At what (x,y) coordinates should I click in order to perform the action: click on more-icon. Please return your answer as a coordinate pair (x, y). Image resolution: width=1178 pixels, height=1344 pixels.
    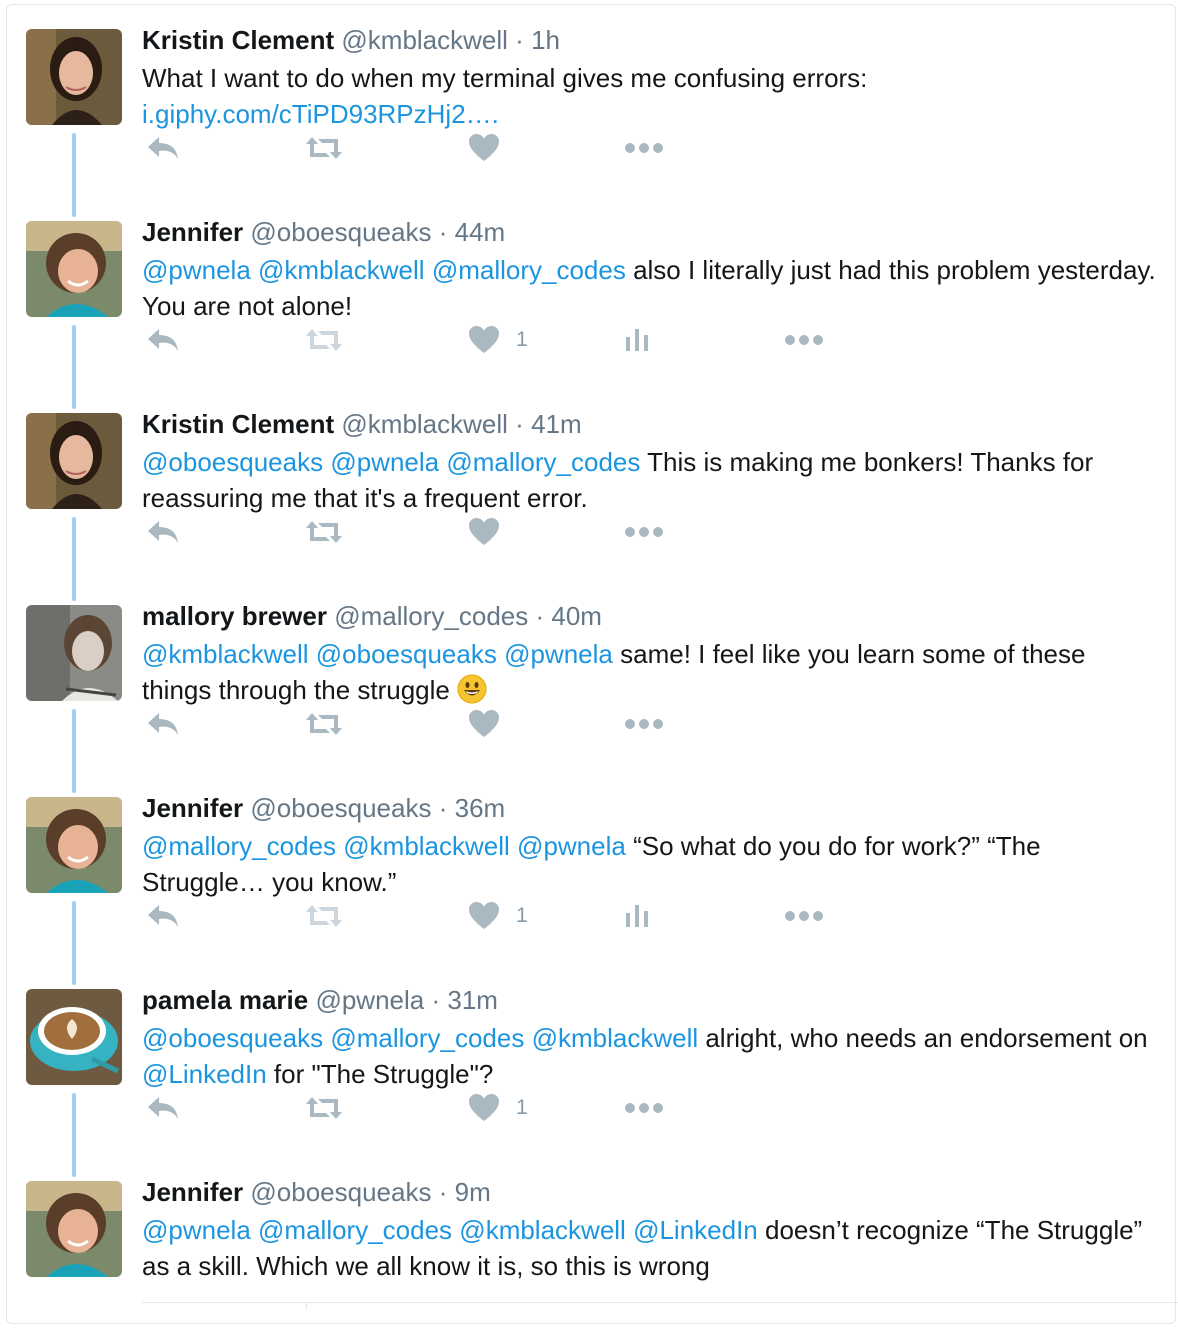
    Looking at the image, I should click on (644, 148).